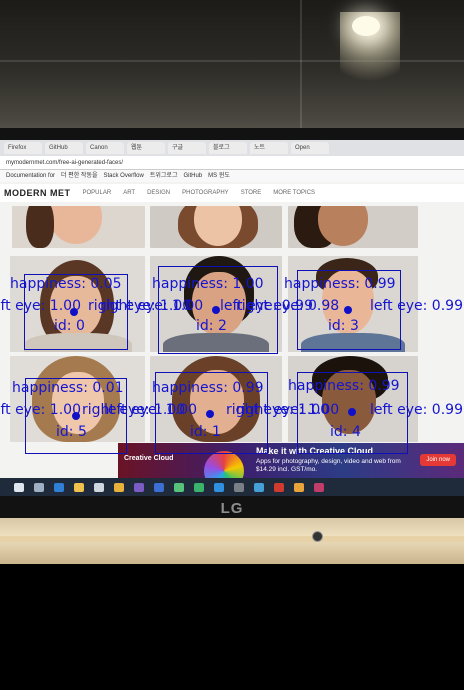  Describe the element at coordinates (205, 432) in the screenshot. I see `face-id-label: id: 1` at that location.